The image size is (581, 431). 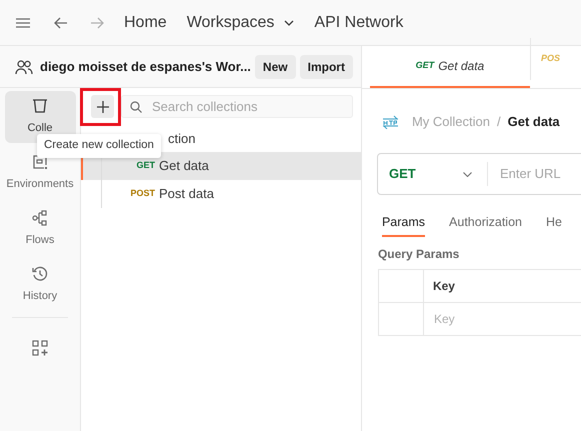 What do you see at coordinates (221, 166) in the screenshot?
I see `request-item: GET Get data` at bounding box center [221, 166].